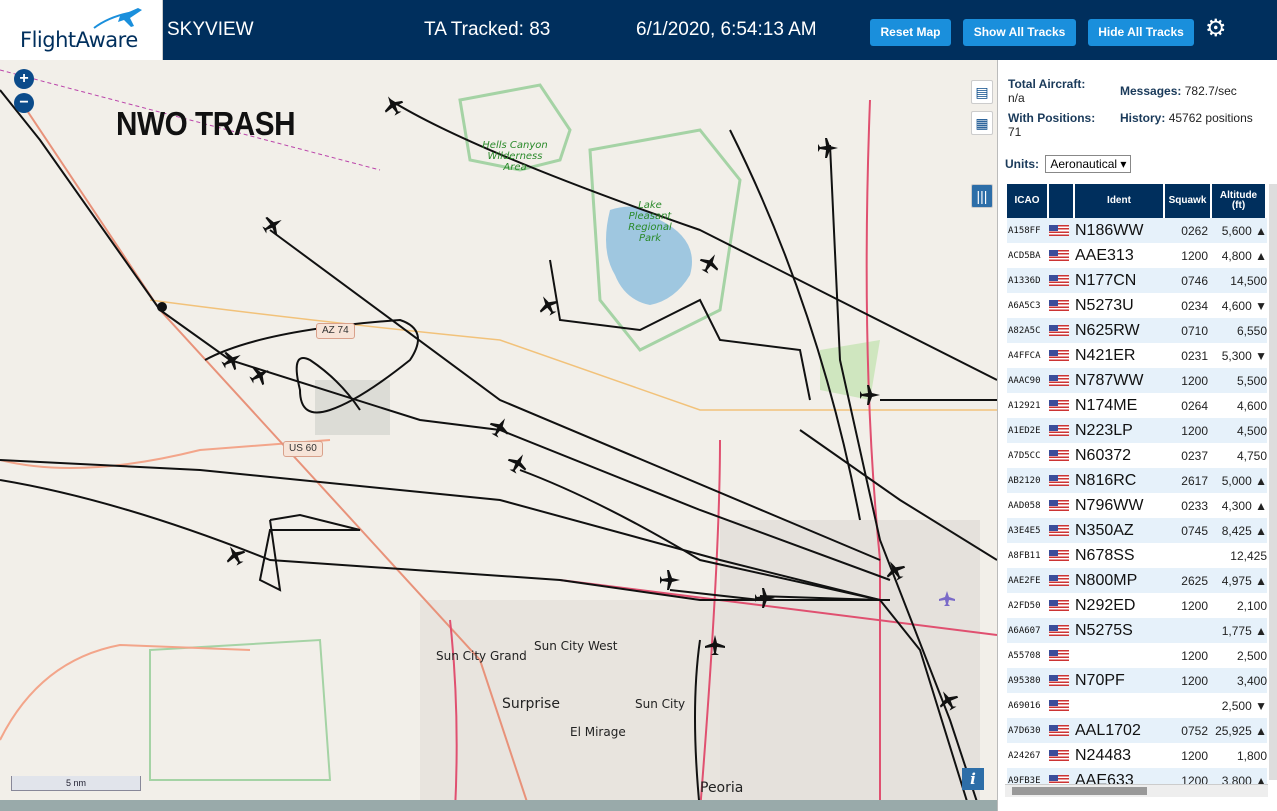 The width and height of the screenshot is (1277, 811). What do you see at coordinates (1217, 29) in the screenshot?
I see `gear-icon: ⚙` at bounding box center [1217, 29].